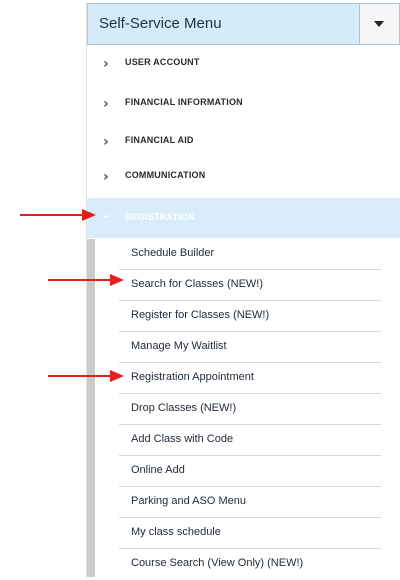 Image resolution: width=400 pixels, height=580 pixels. What do you see at coordinates (160, 217) in the screenshot?
I see `section-label: REGISTRATION` at bounding box center [160, 217].